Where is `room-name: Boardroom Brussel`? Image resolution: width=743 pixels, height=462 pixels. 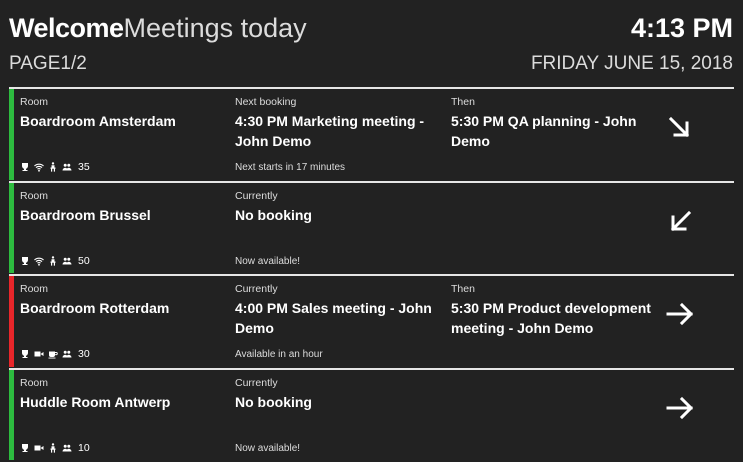 room-name: Boardroom Brussel is located at coordinates (85, 214).